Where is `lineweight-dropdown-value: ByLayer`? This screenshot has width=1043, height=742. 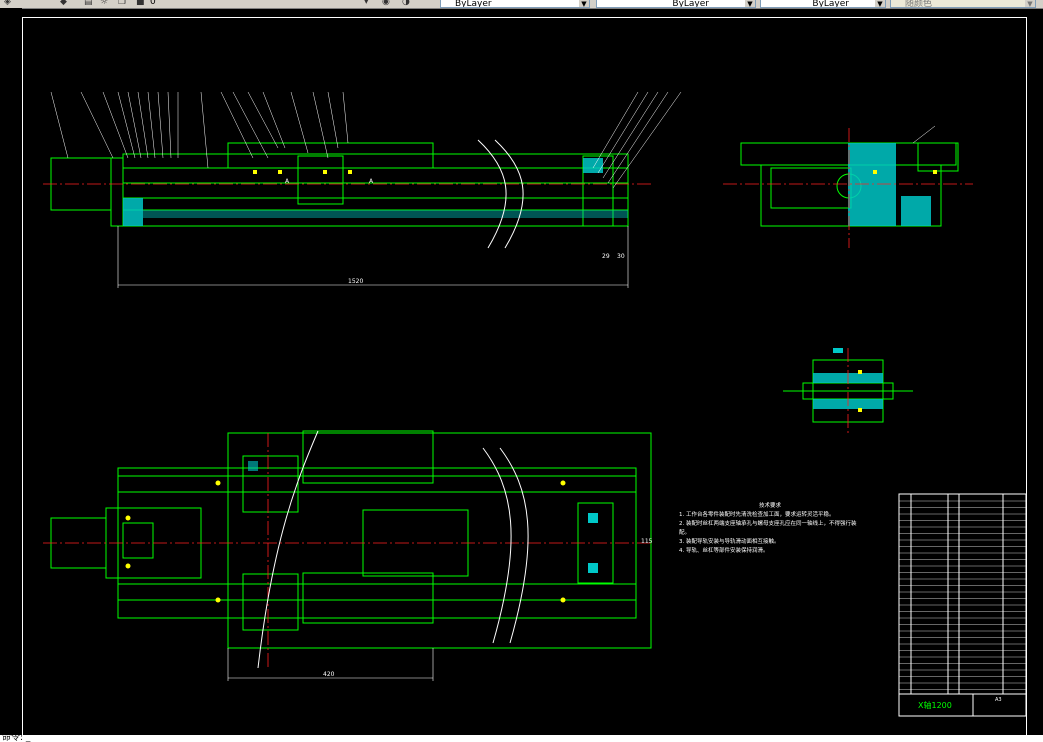 lineweight-dropdown-value: ByLayer is located at coordinates (830, 4).